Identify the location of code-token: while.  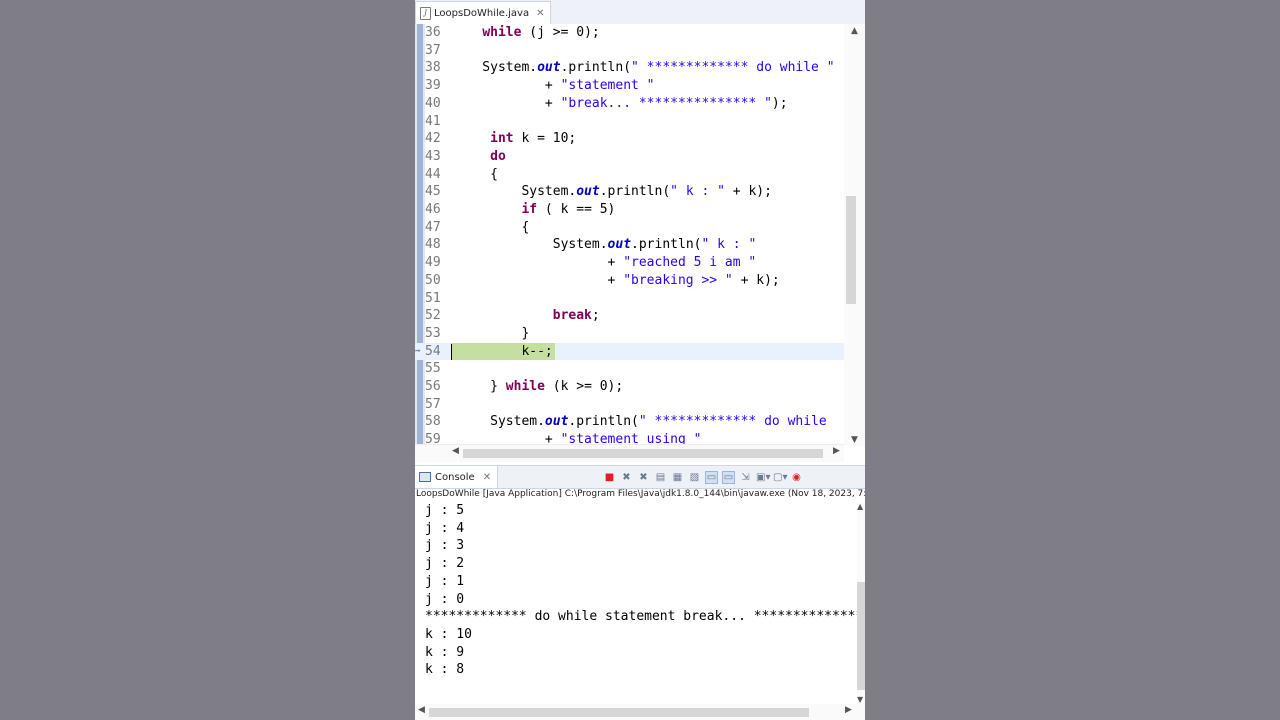
(502, 32).